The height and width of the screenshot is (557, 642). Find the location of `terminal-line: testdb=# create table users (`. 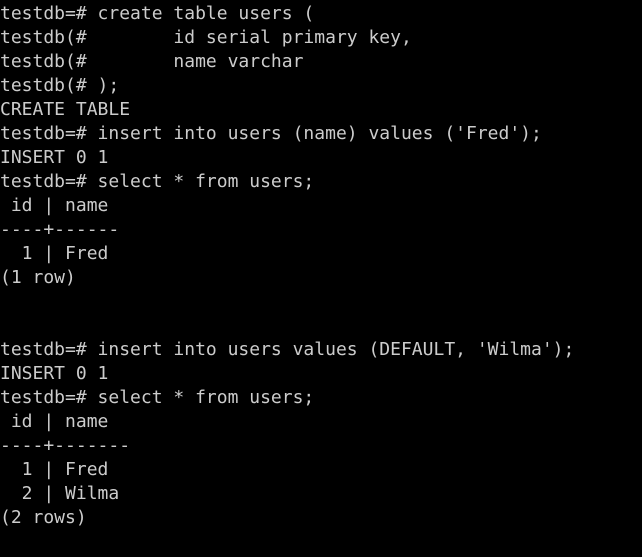

terminal-line: testdb=# create table users ( is located at coordinates (157, 13).